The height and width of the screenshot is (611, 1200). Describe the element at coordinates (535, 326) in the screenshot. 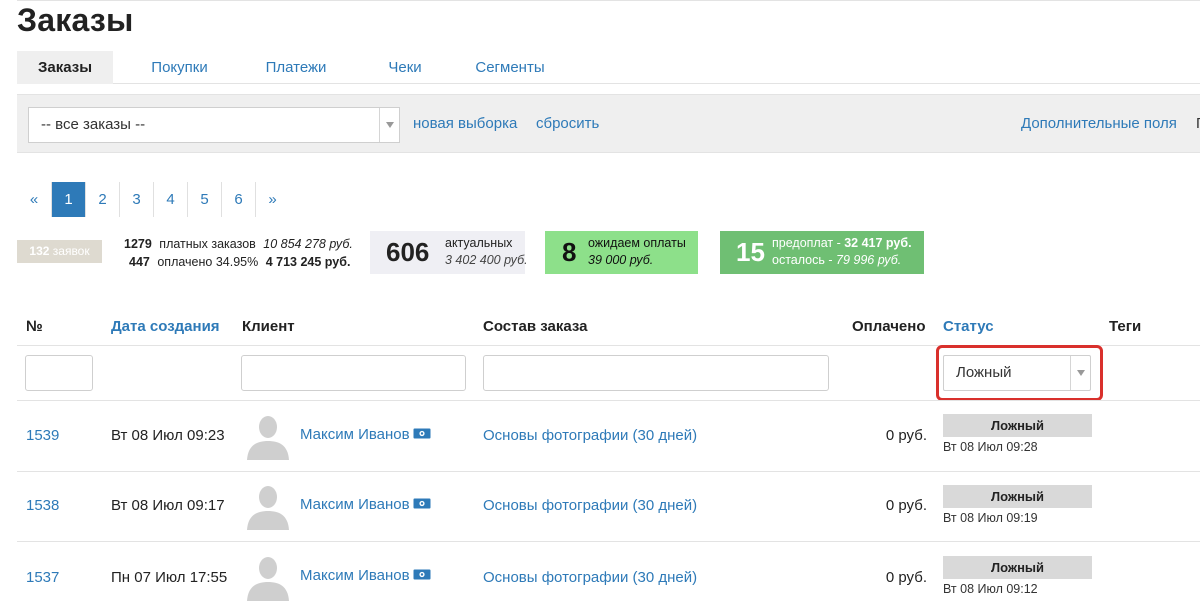

I see `column-composition: Состав заказа` at that location.